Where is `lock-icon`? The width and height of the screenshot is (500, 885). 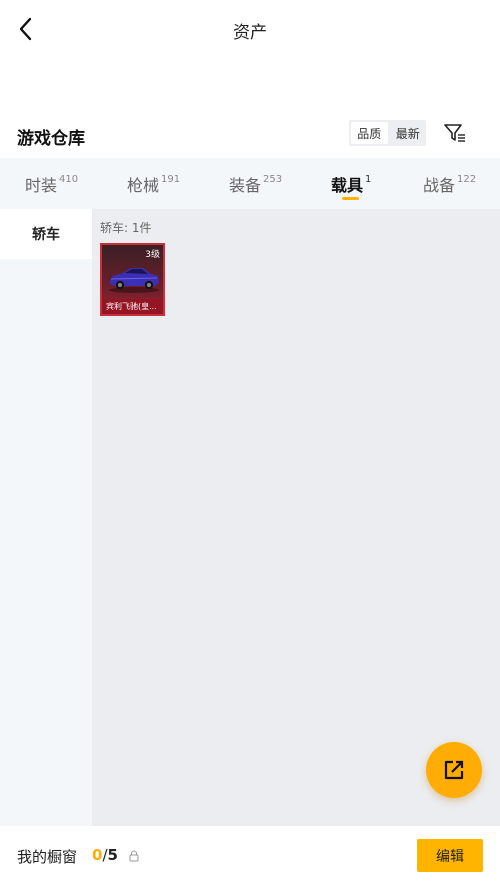 lock-icon is located at coordinates (134, 856).